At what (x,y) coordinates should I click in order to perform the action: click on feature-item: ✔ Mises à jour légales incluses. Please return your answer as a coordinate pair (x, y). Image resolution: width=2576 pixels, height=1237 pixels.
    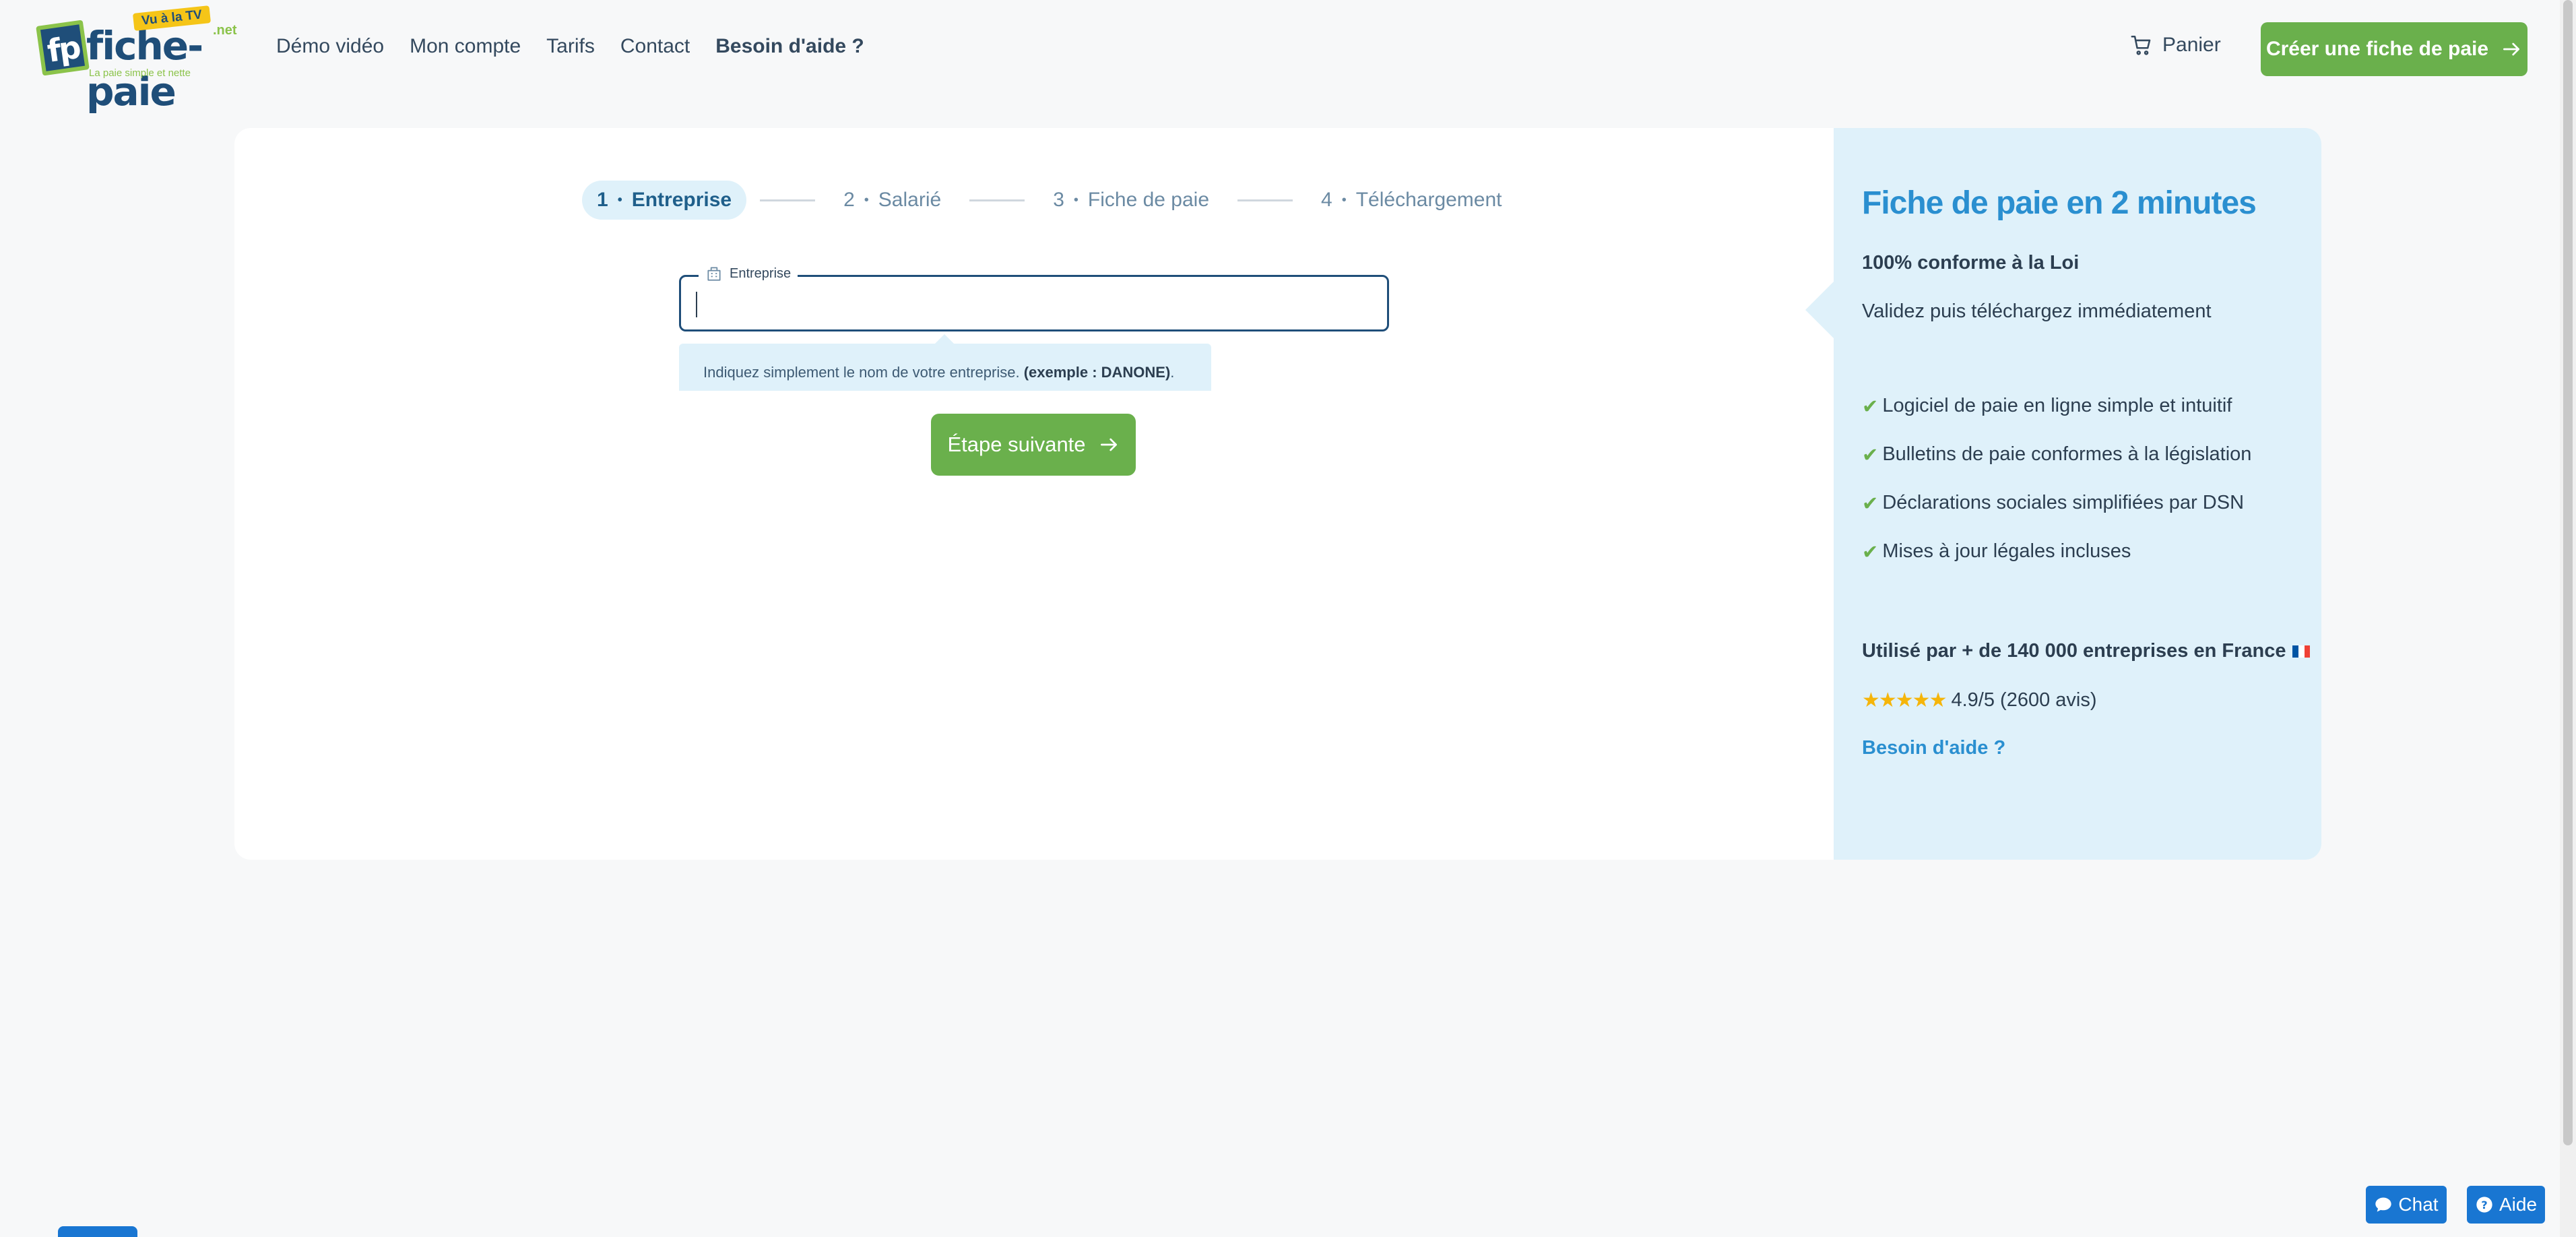
    Looking at the image, I should click on (2056, 564).